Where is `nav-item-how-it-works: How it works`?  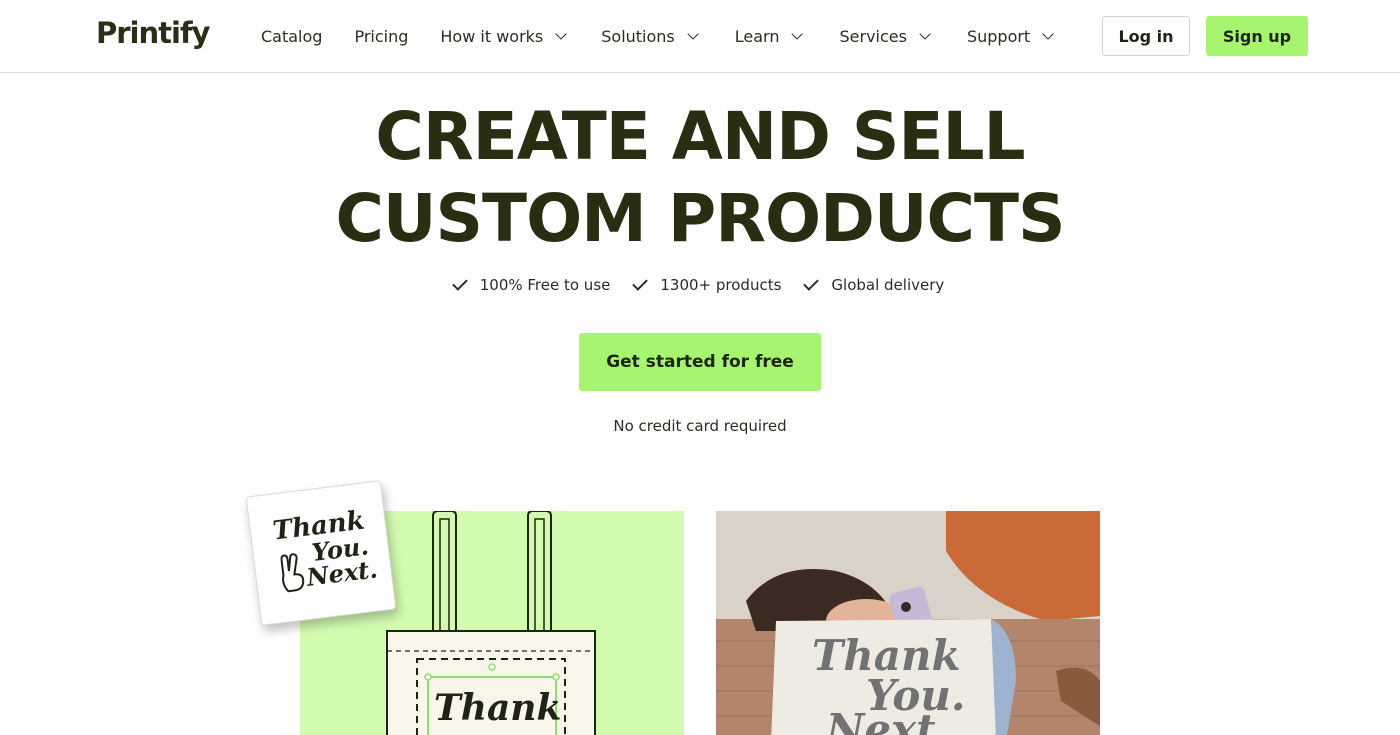 nav-item-how-it-works: How it works is located at coordinates (503, 36).